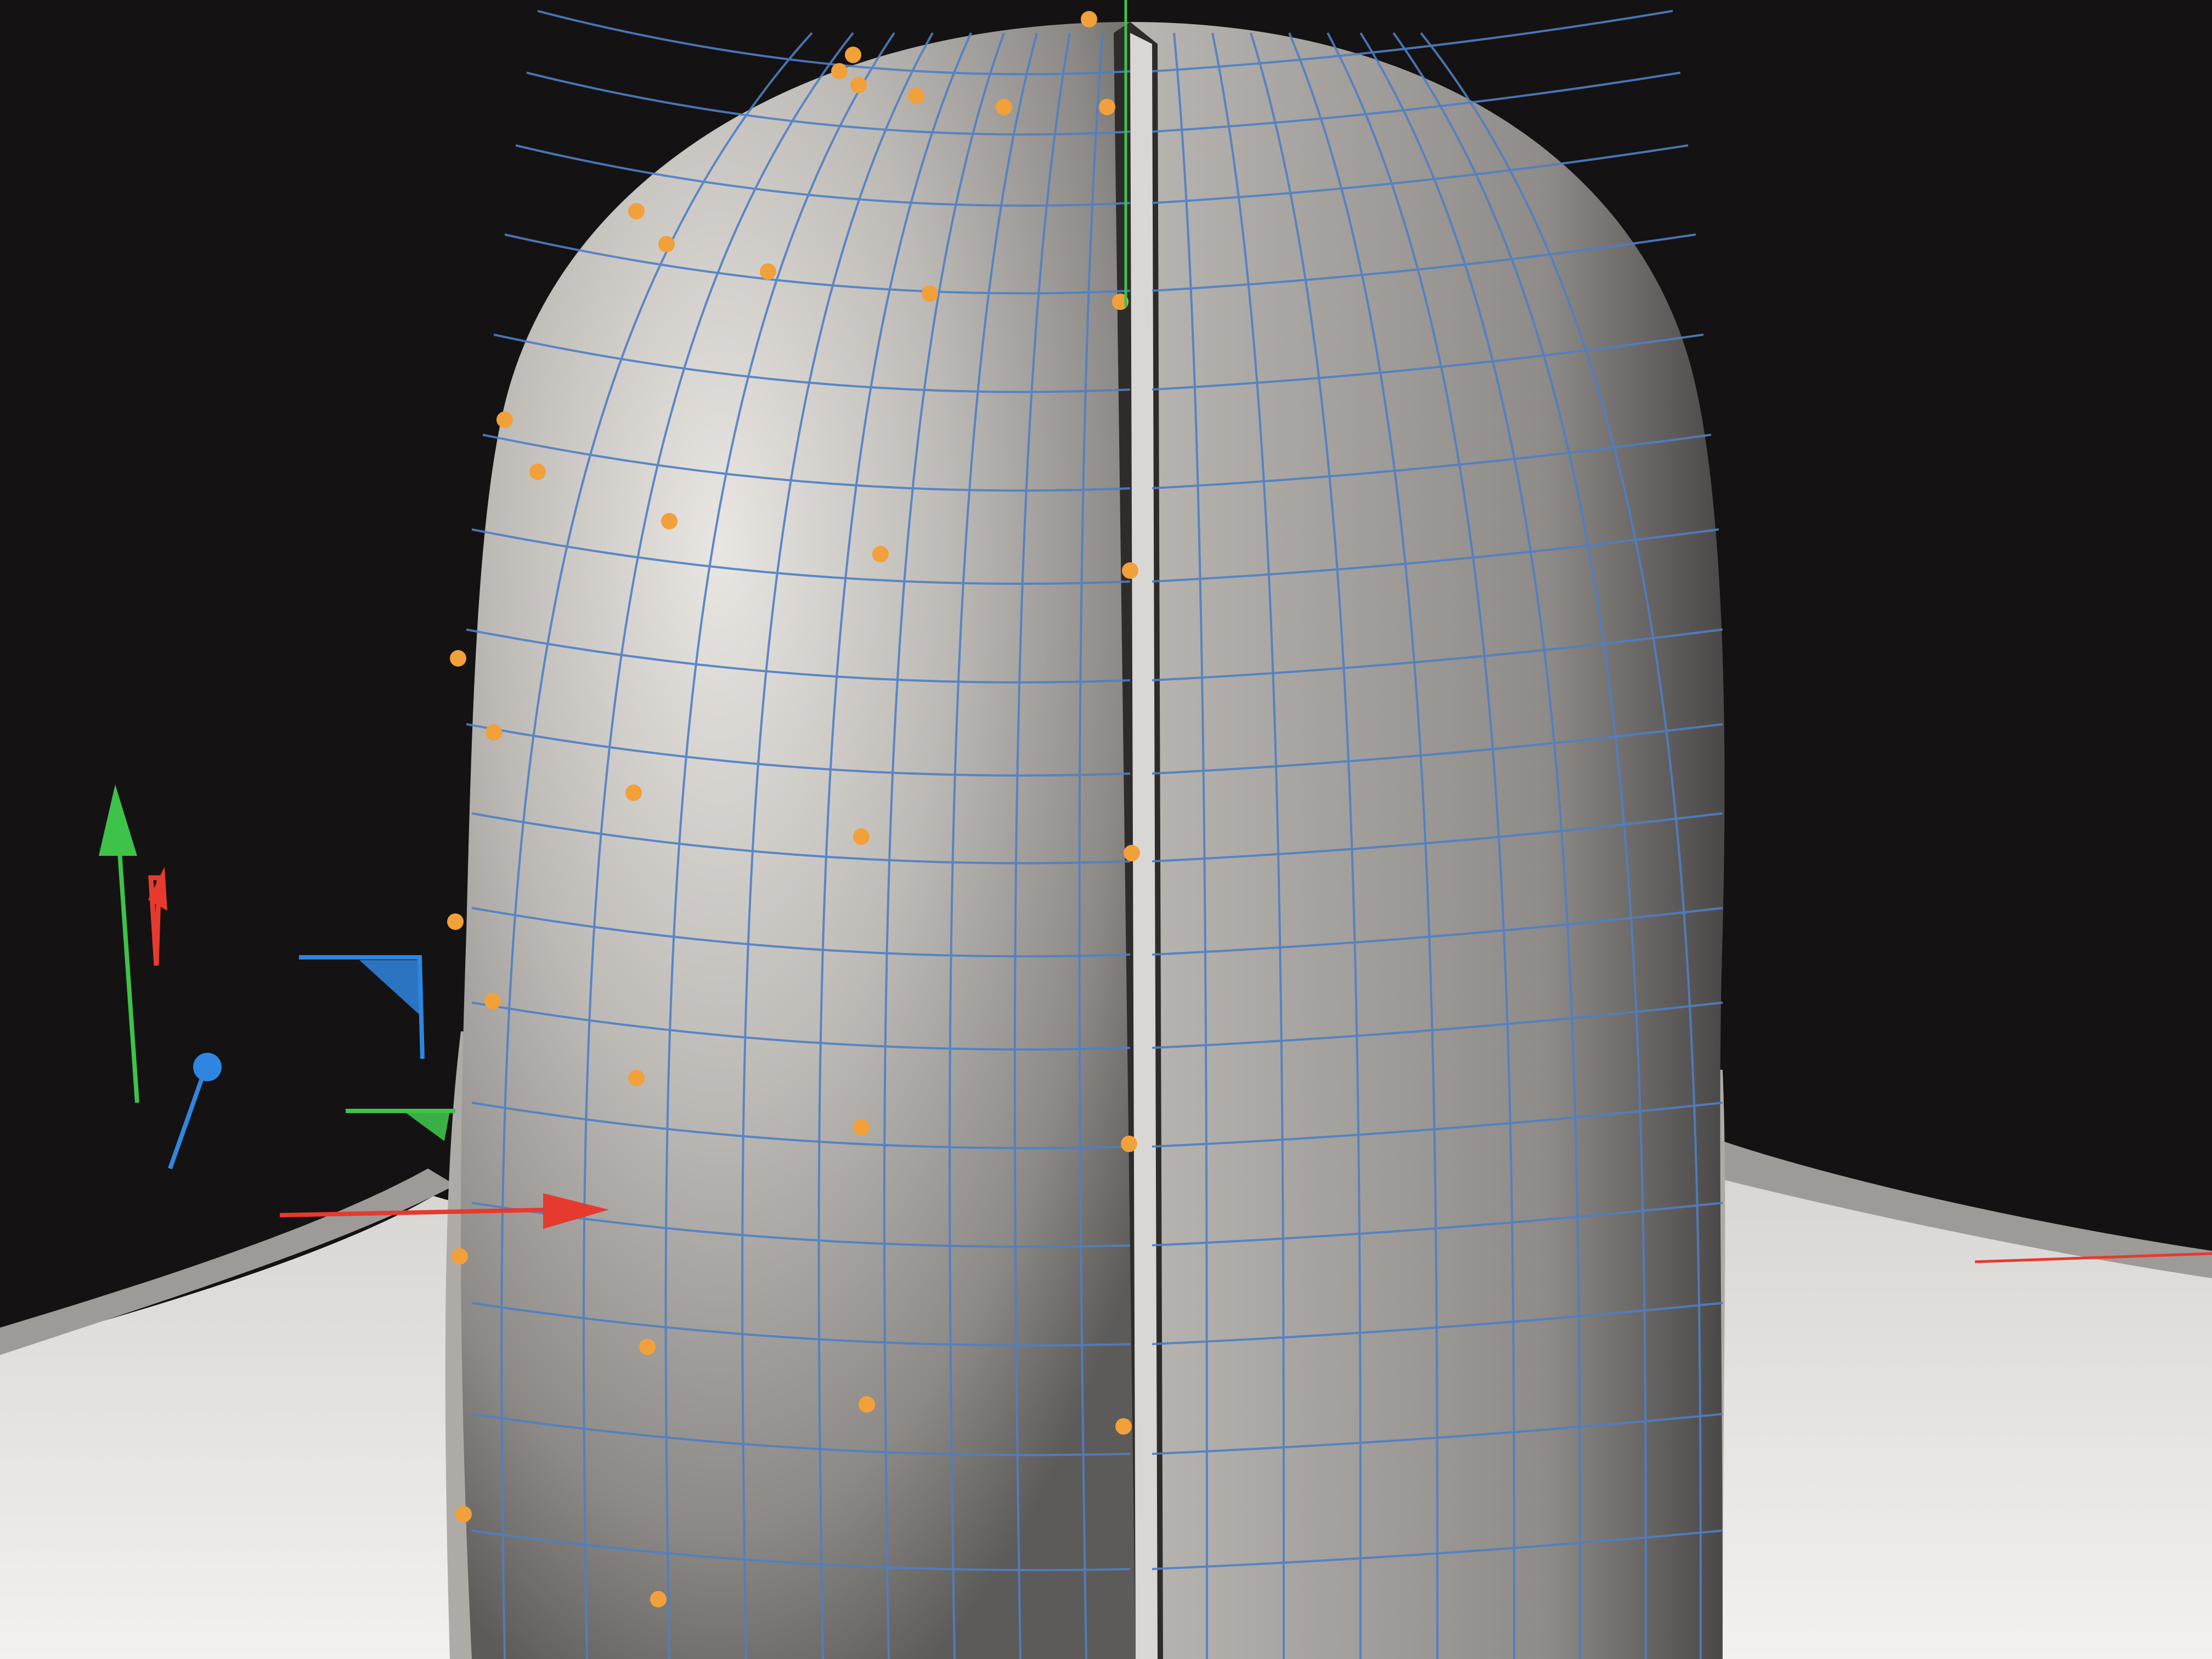 This screenshot has height=1659, width=2212. What do you see at coordinates (207, 1067) in the screenshot?
I see `gizmo-z-handle` at bounding box center [207, 1067].